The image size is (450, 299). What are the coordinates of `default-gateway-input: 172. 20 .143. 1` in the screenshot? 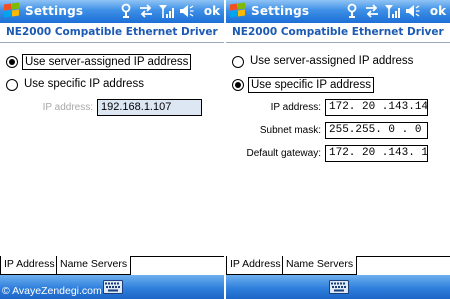 It's located at (376, 153).